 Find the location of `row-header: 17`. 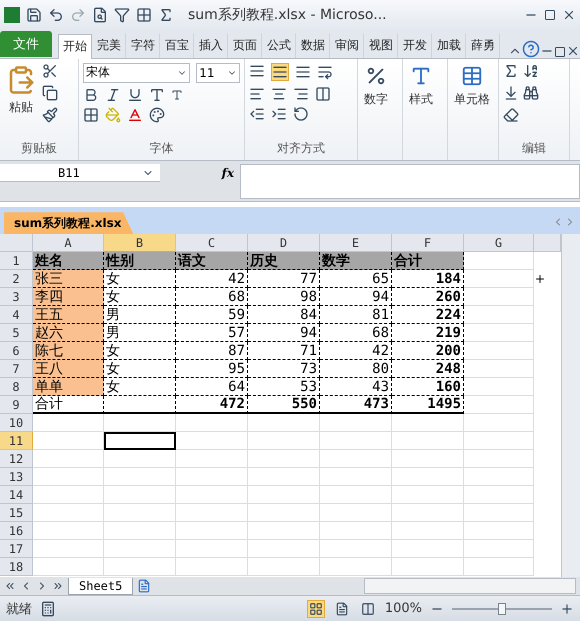

row-header: 17 is located at coordinates (16, 549).